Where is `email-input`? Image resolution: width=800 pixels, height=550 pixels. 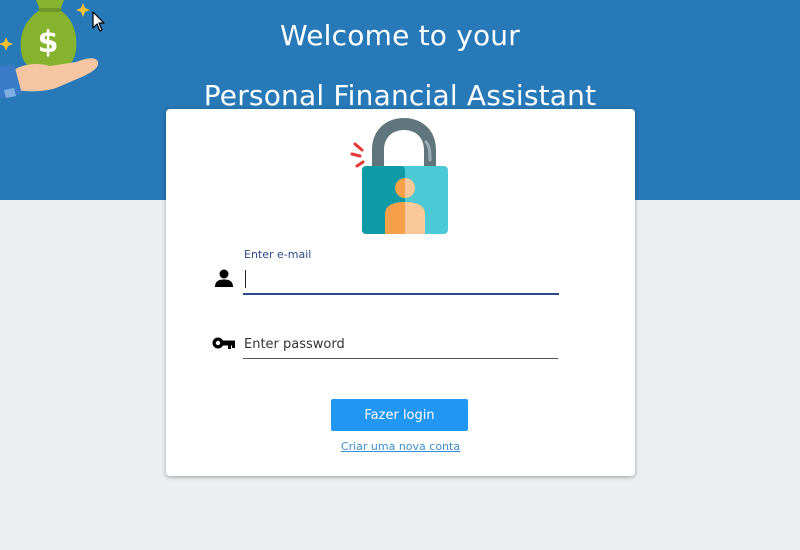
email-input is located at coordinates (400, 280).